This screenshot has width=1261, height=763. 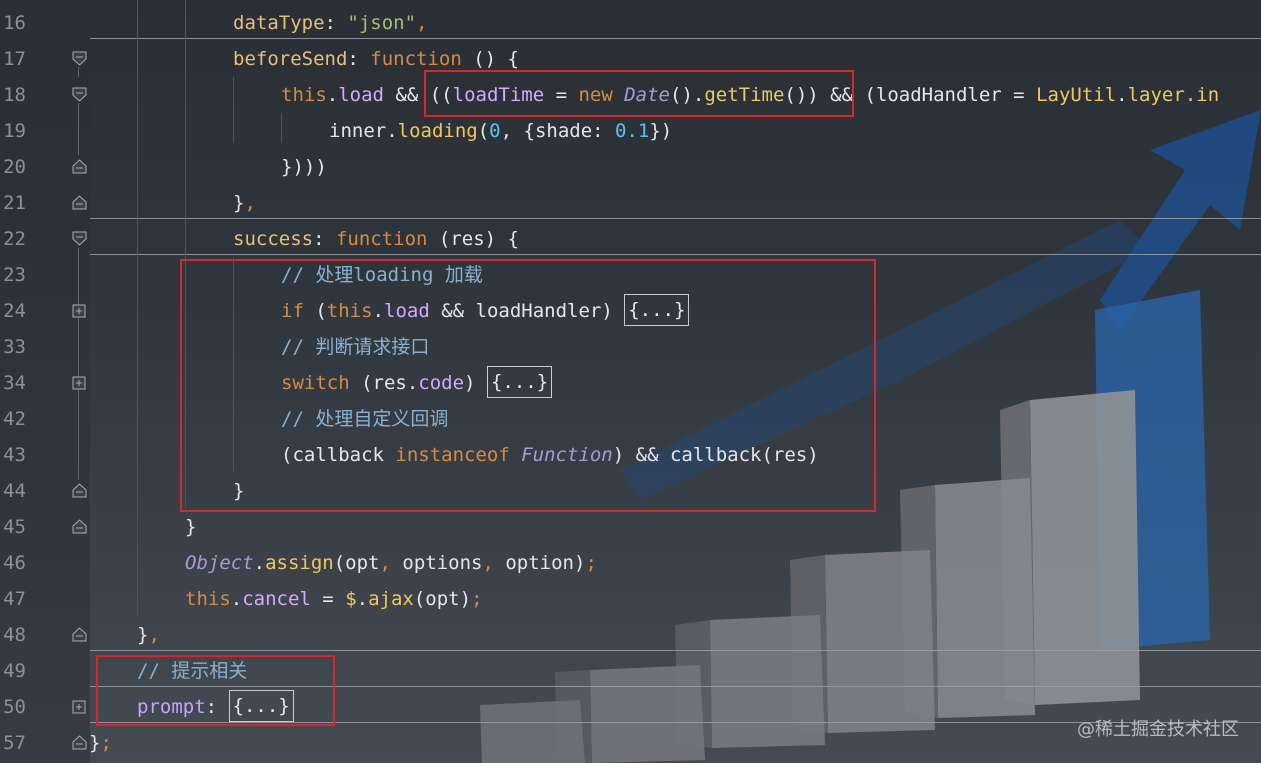 What do you see at coordinates (299, 563) in the screenshot?
I see `token: assign` at bounding box center [299, 563].